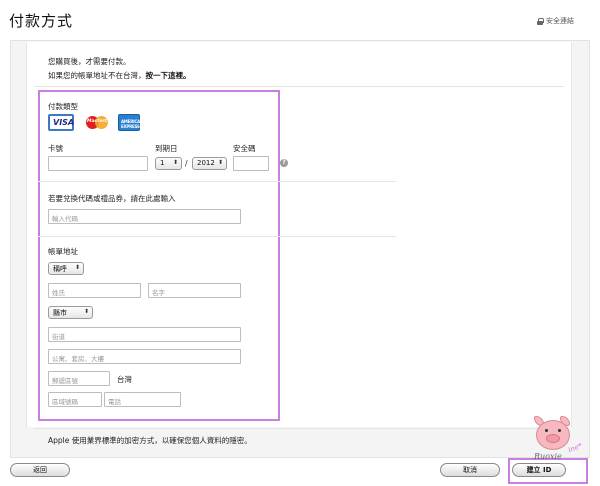 The image size is (600, 486). Describe the element at coordinates (553, 438) in the screenshot. I see `pig-snout` at that location.